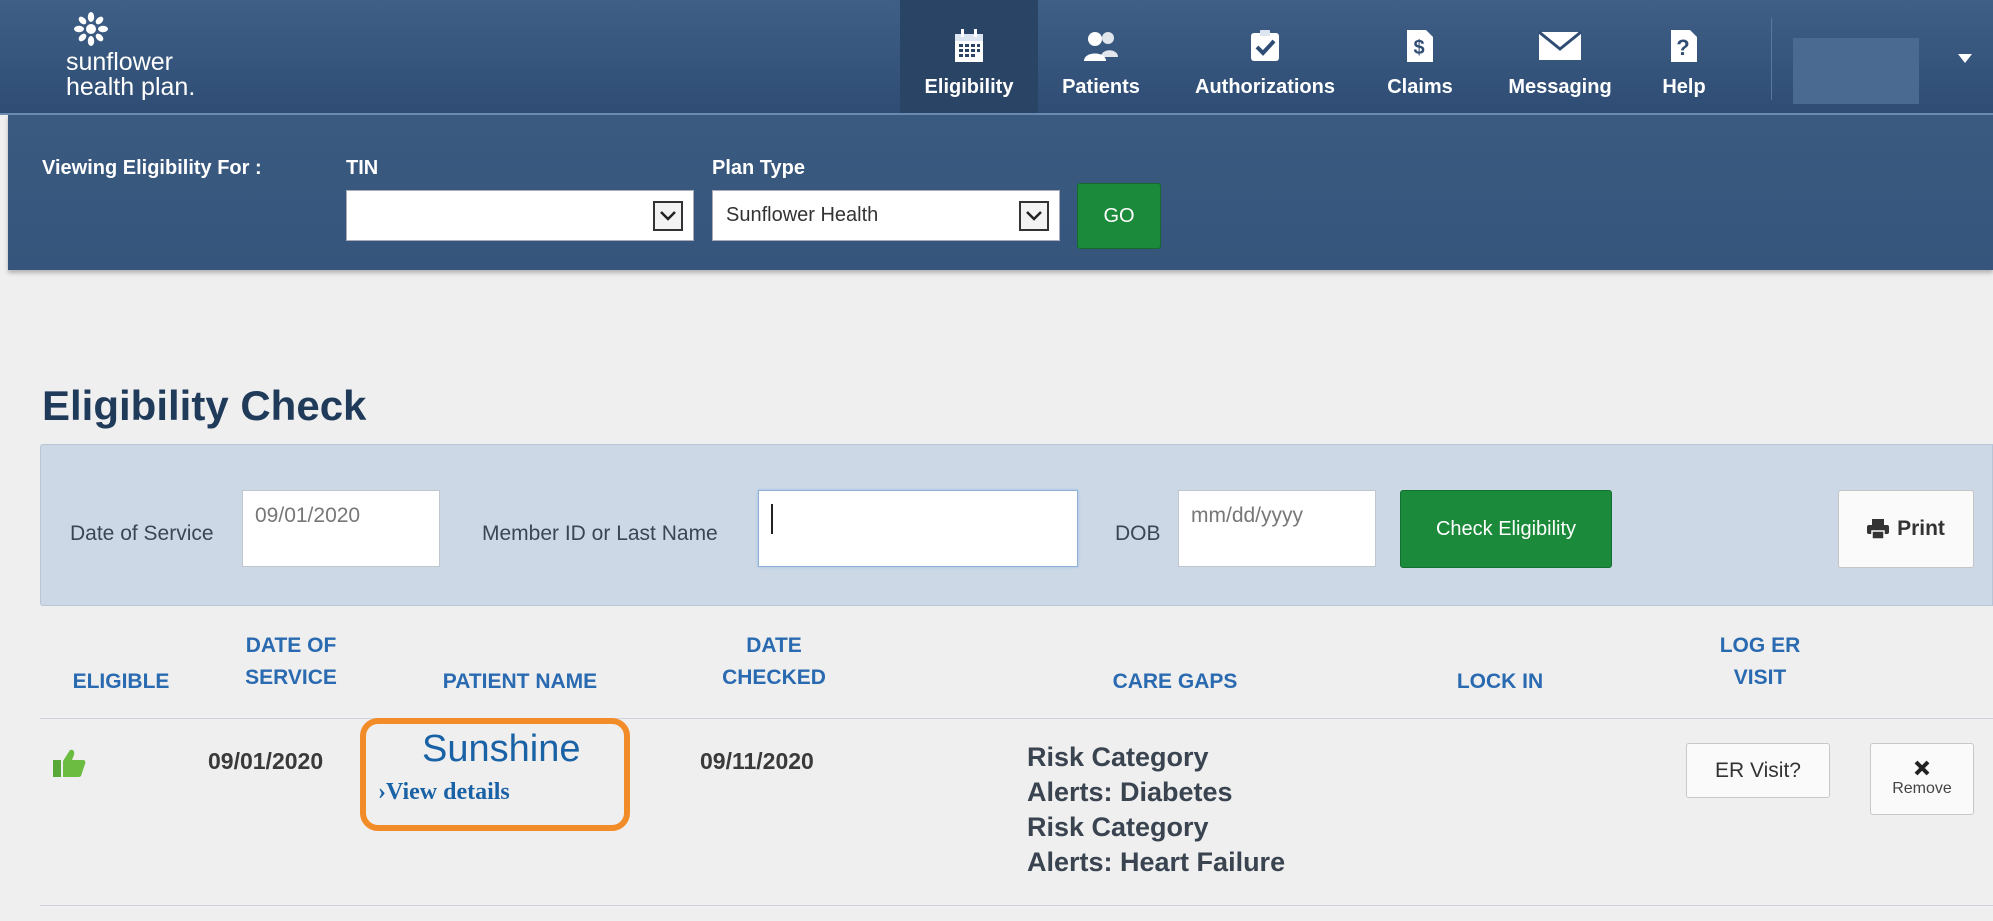 The height and width of the screenshot is (921, 1993). I want to click on patient-name-highlight, so click(495, 774).